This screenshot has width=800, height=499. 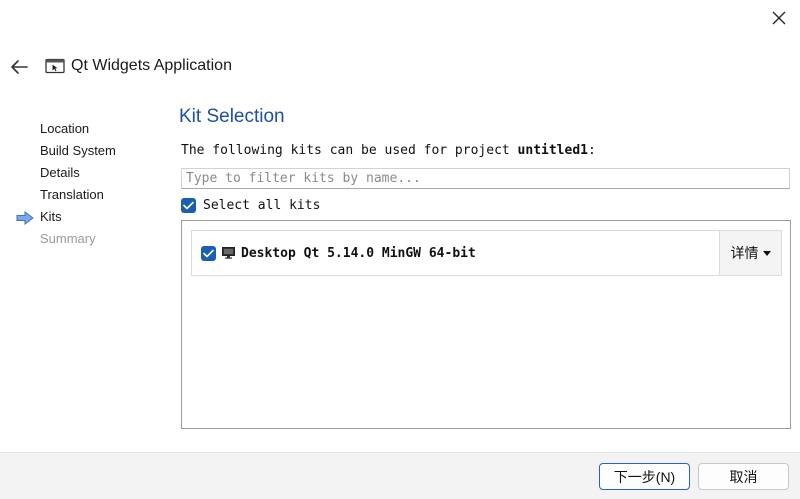 I want to click on back-arrow-icon, so click(x=19, y=67).